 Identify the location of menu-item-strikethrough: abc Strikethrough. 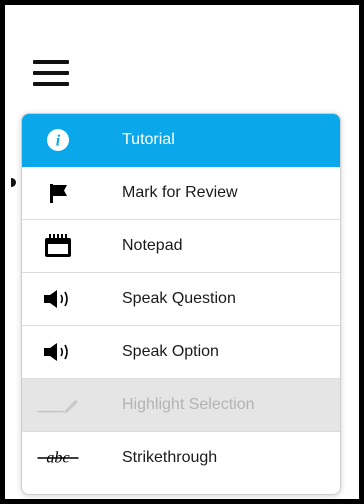
(181, 458).